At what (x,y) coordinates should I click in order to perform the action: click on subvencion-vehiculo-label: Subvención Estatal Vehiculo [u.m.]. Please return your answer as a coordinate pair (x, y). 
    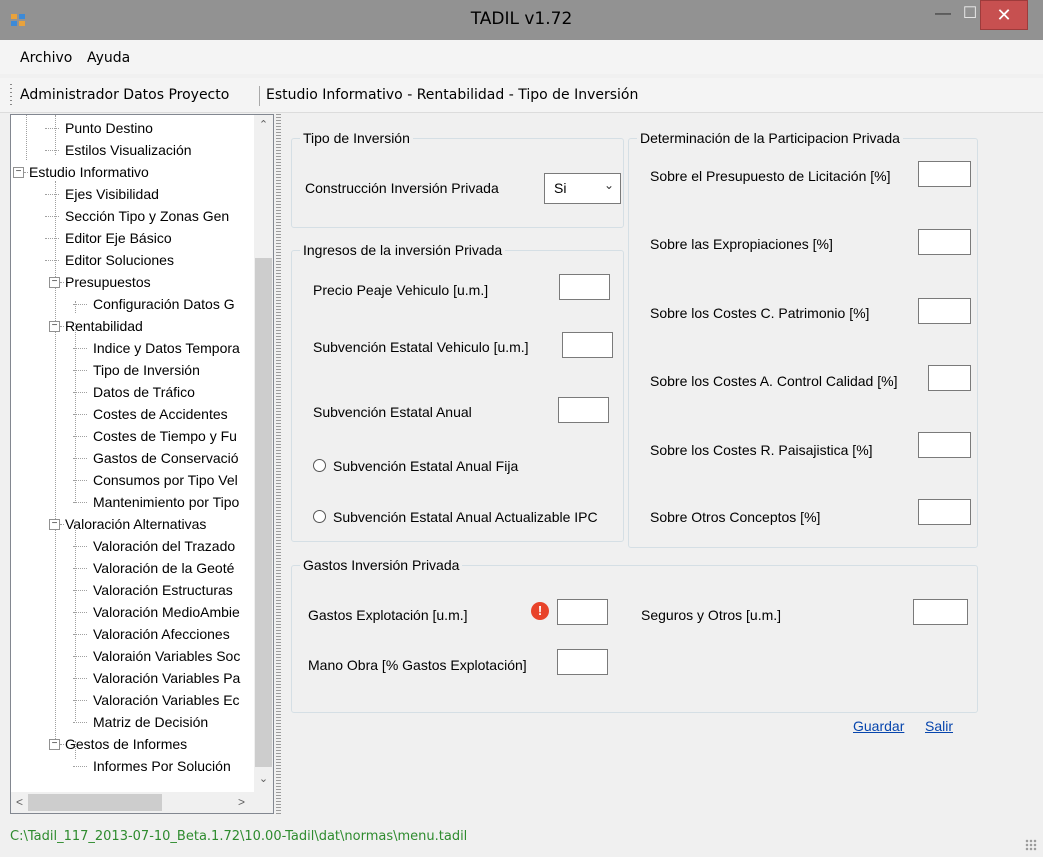
    Looking at the image, I should click on (421, 347).